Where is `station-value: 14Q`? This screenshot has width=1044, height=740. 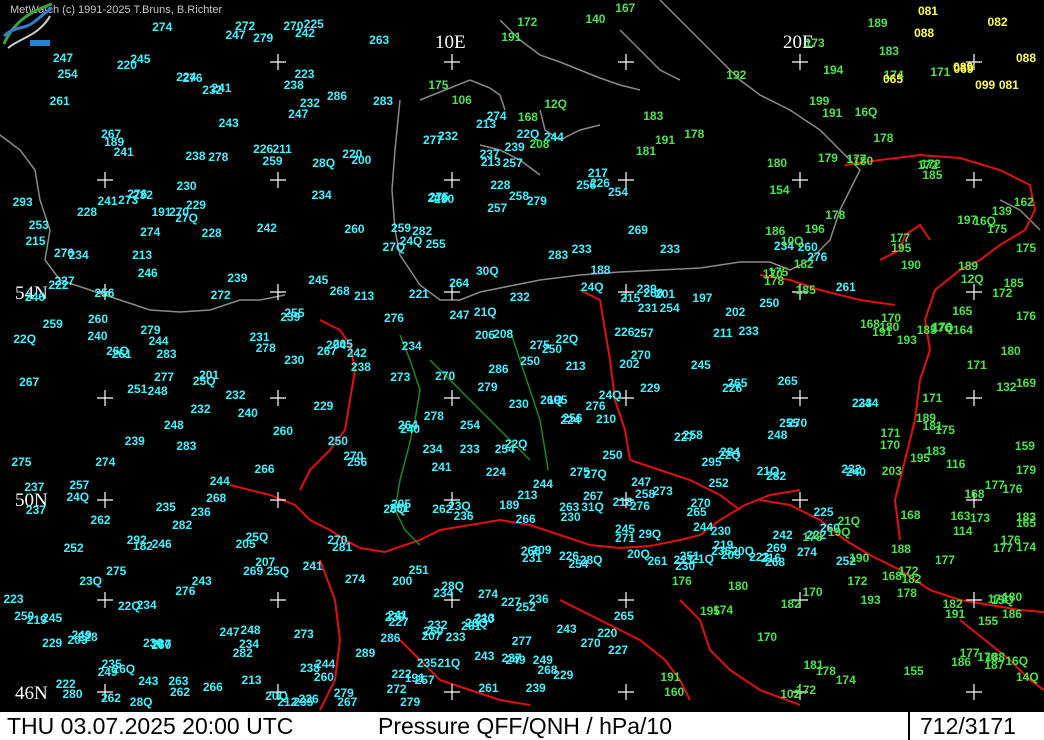
station-value: 14Q is located at coordinates (1027, 677).